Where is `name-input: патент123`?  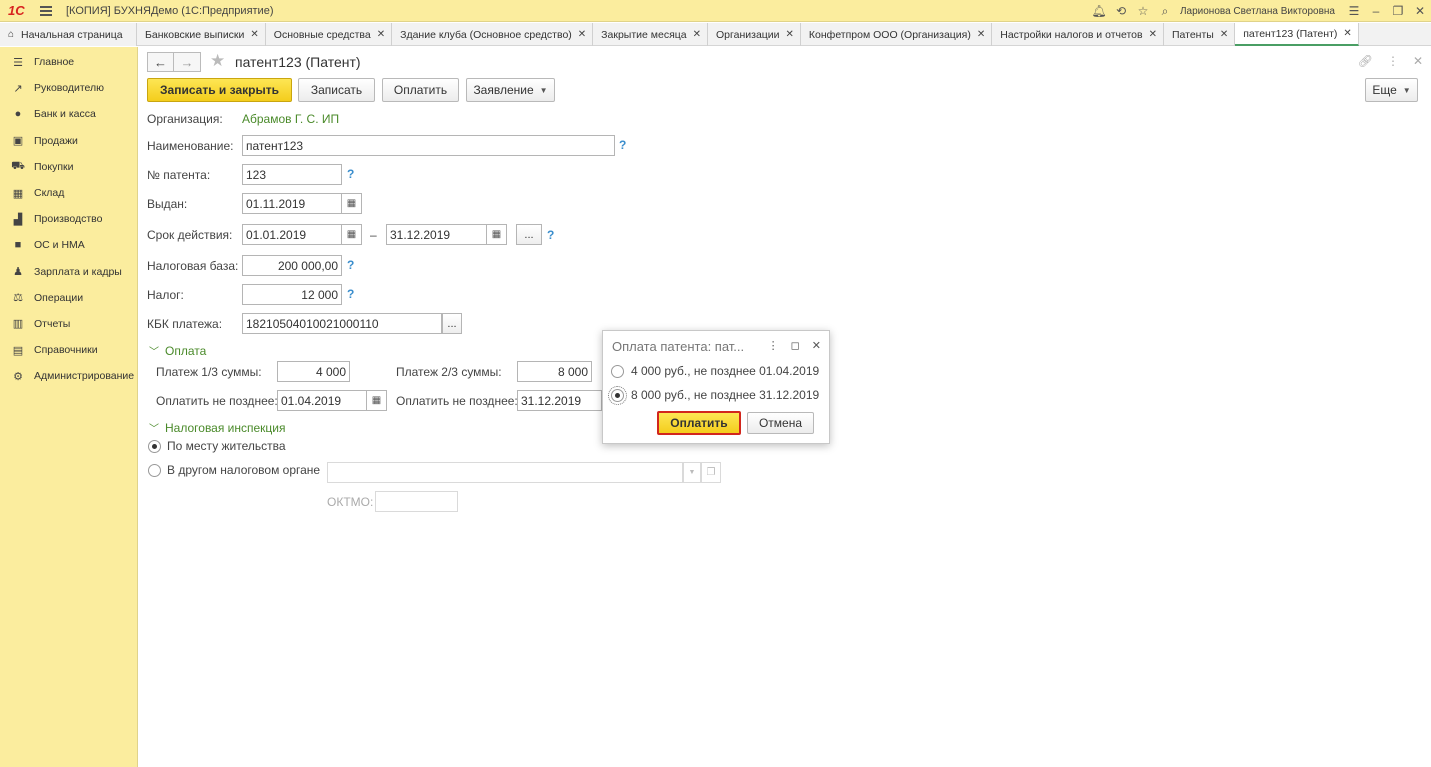 name-input: патент123 is located at coordinates (428, 145).